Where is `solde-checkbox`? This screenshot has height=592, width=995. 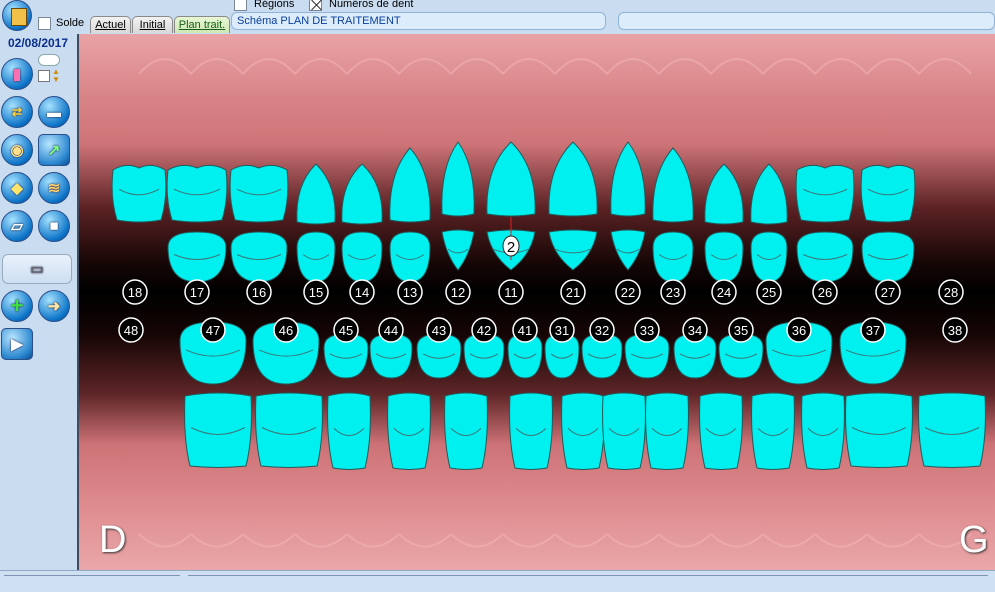 solde-checkbox is located at coordinates (44, 23).